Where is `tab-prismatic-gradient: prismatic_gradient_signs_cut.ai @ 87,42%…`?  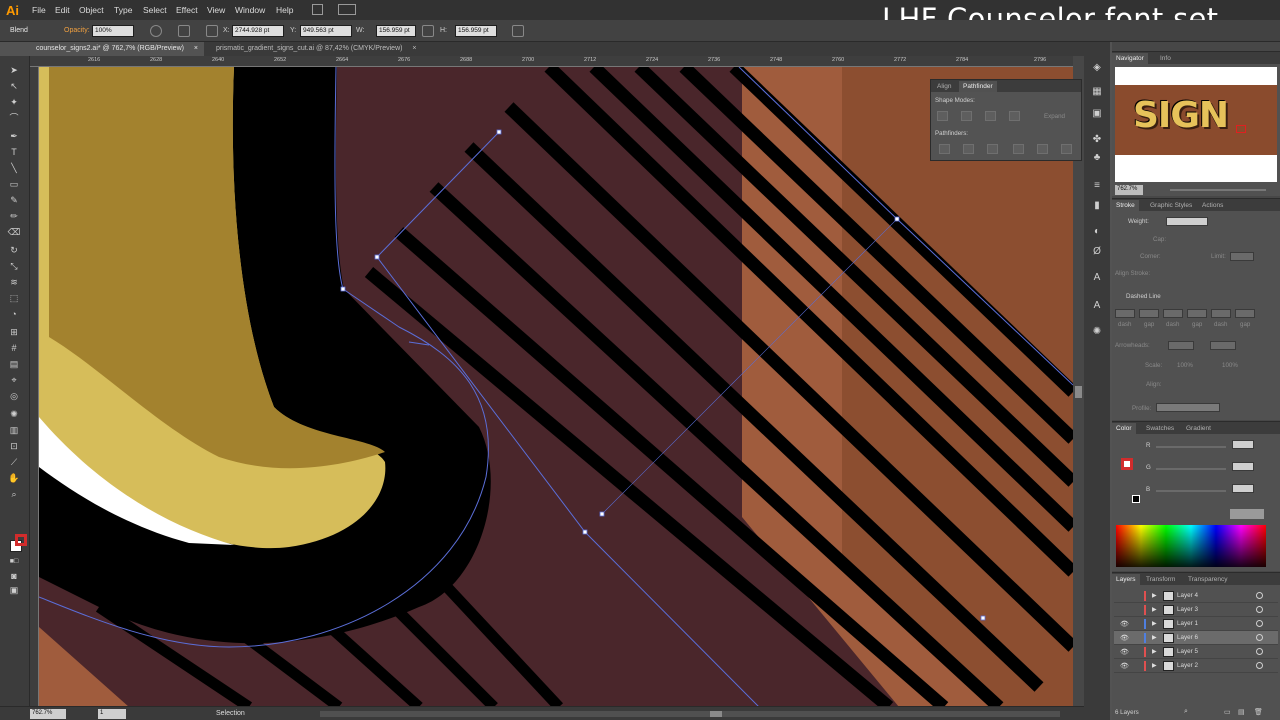
tab-prismatic-gradient: prismatic_gradient_signs_cut.ai @ 87,42%… is located at coordinates (316, 49).